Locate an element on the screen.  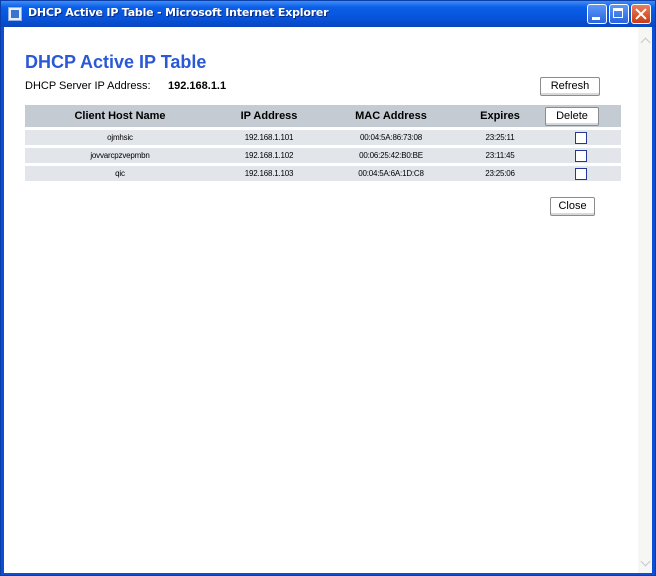
close-button: Close is located at coordinates (572, 206).